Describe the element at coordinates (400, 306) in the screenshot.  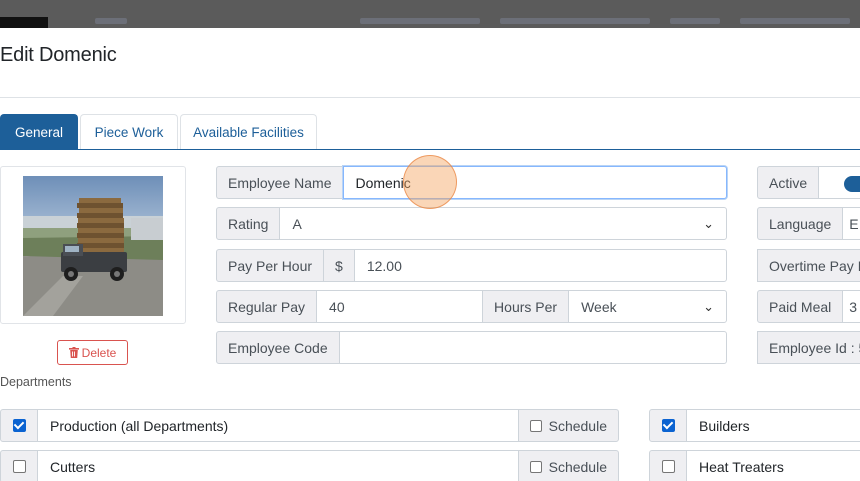
I see `regular-pay-input: 40` at that location.